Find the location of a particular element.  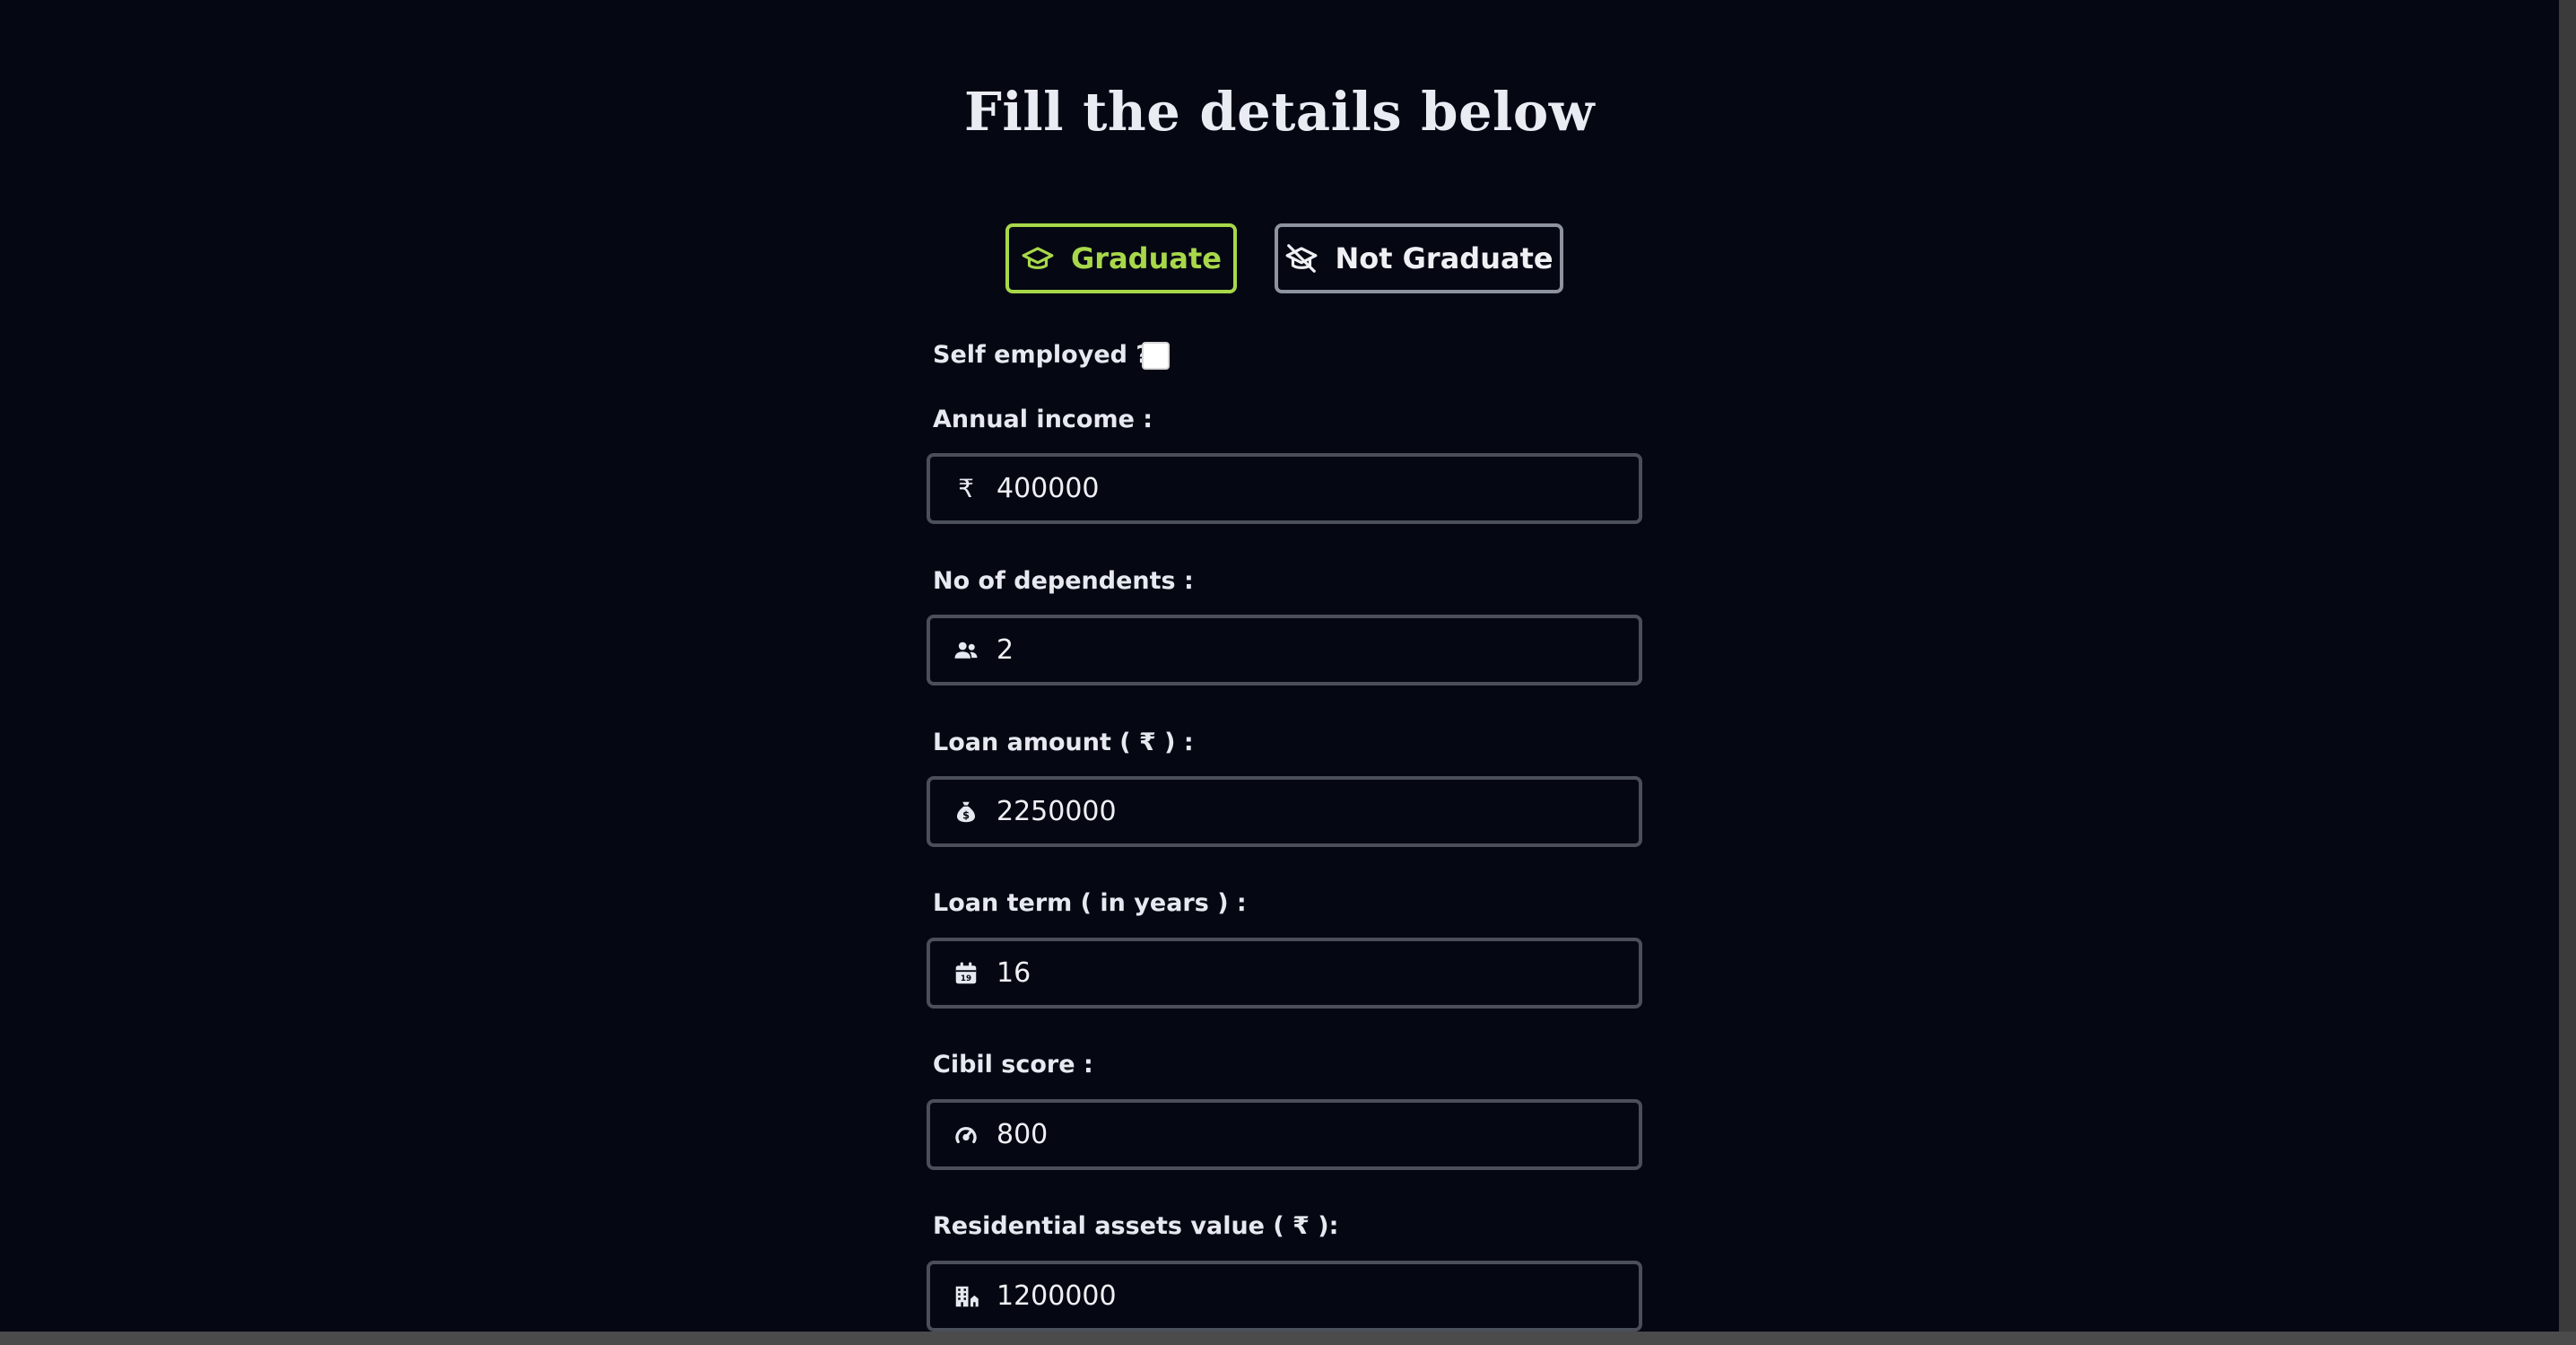

page-title: Fill the details below is located at coordinates (1279, 112).